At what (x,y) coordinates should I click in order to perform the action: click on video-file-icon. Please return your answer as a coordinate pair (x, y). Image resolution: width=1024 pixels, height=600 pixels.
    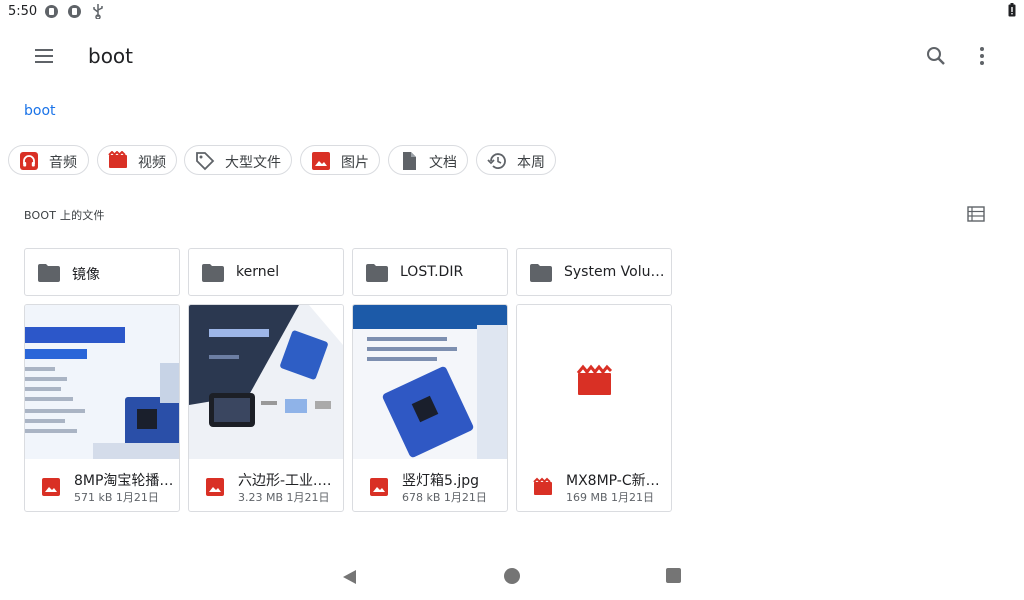
    Looking at the image, I should click on (542, 486).